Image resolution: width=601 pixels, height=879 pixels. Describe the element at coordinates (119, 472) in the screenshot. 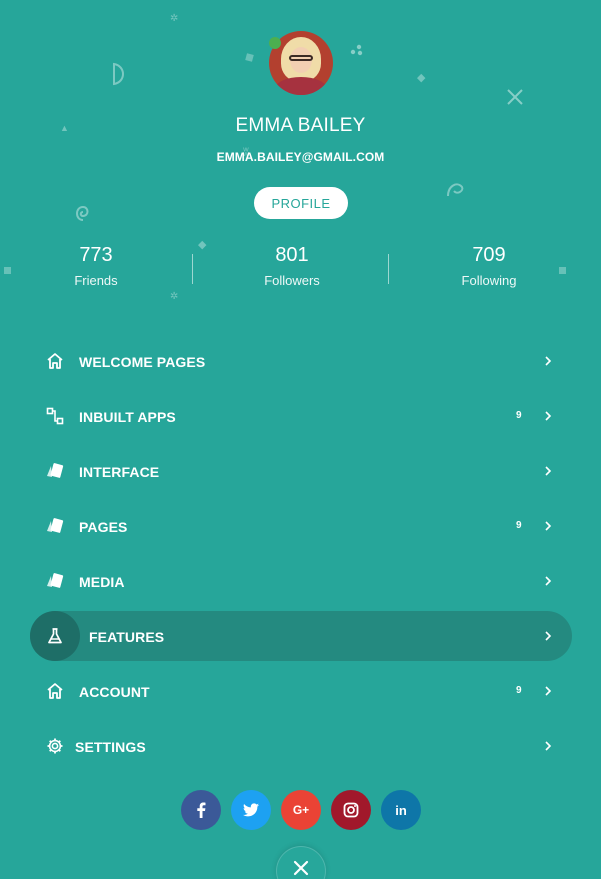

I see `menu-item-label: INTERFACE` at that location.